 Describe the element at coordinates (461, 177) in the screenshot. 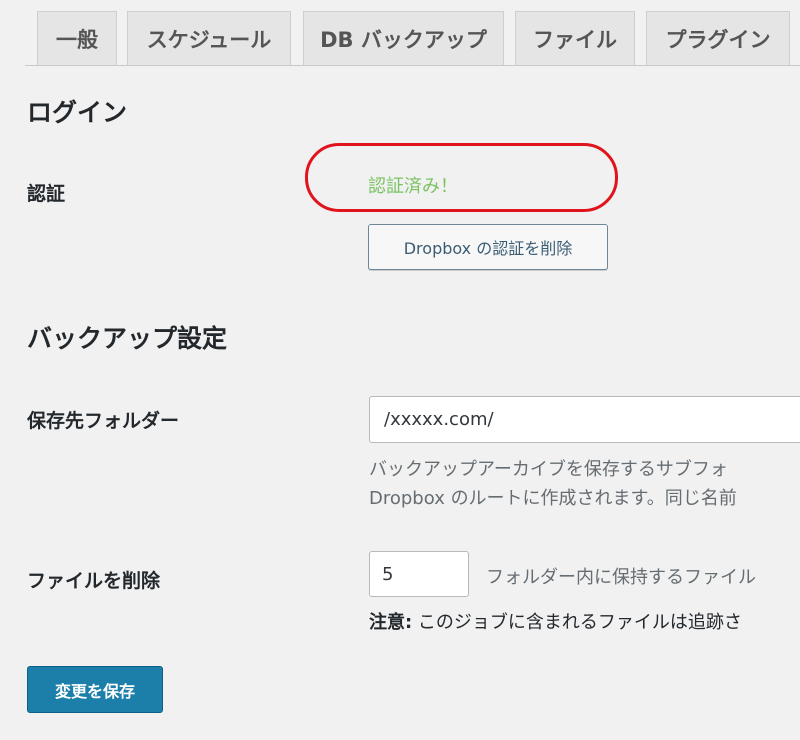

I see `highlight-annotation` at that location.